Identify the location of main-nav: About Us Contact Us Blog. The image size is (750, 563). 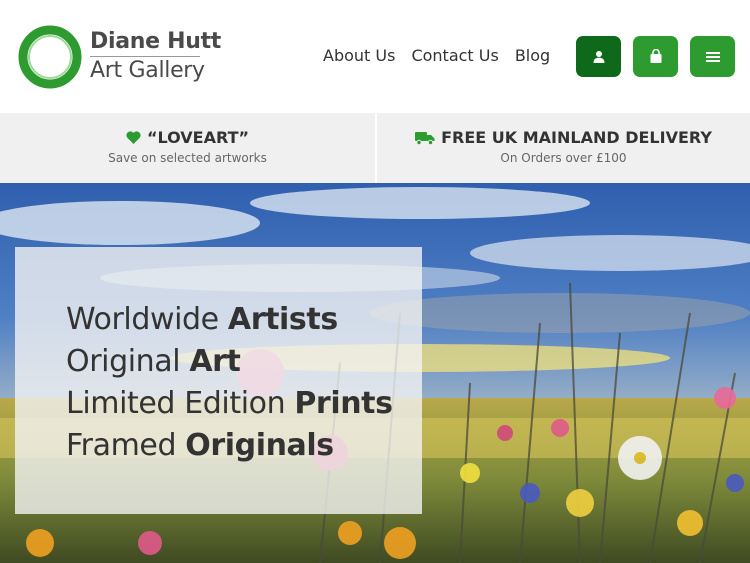
(436, 55).